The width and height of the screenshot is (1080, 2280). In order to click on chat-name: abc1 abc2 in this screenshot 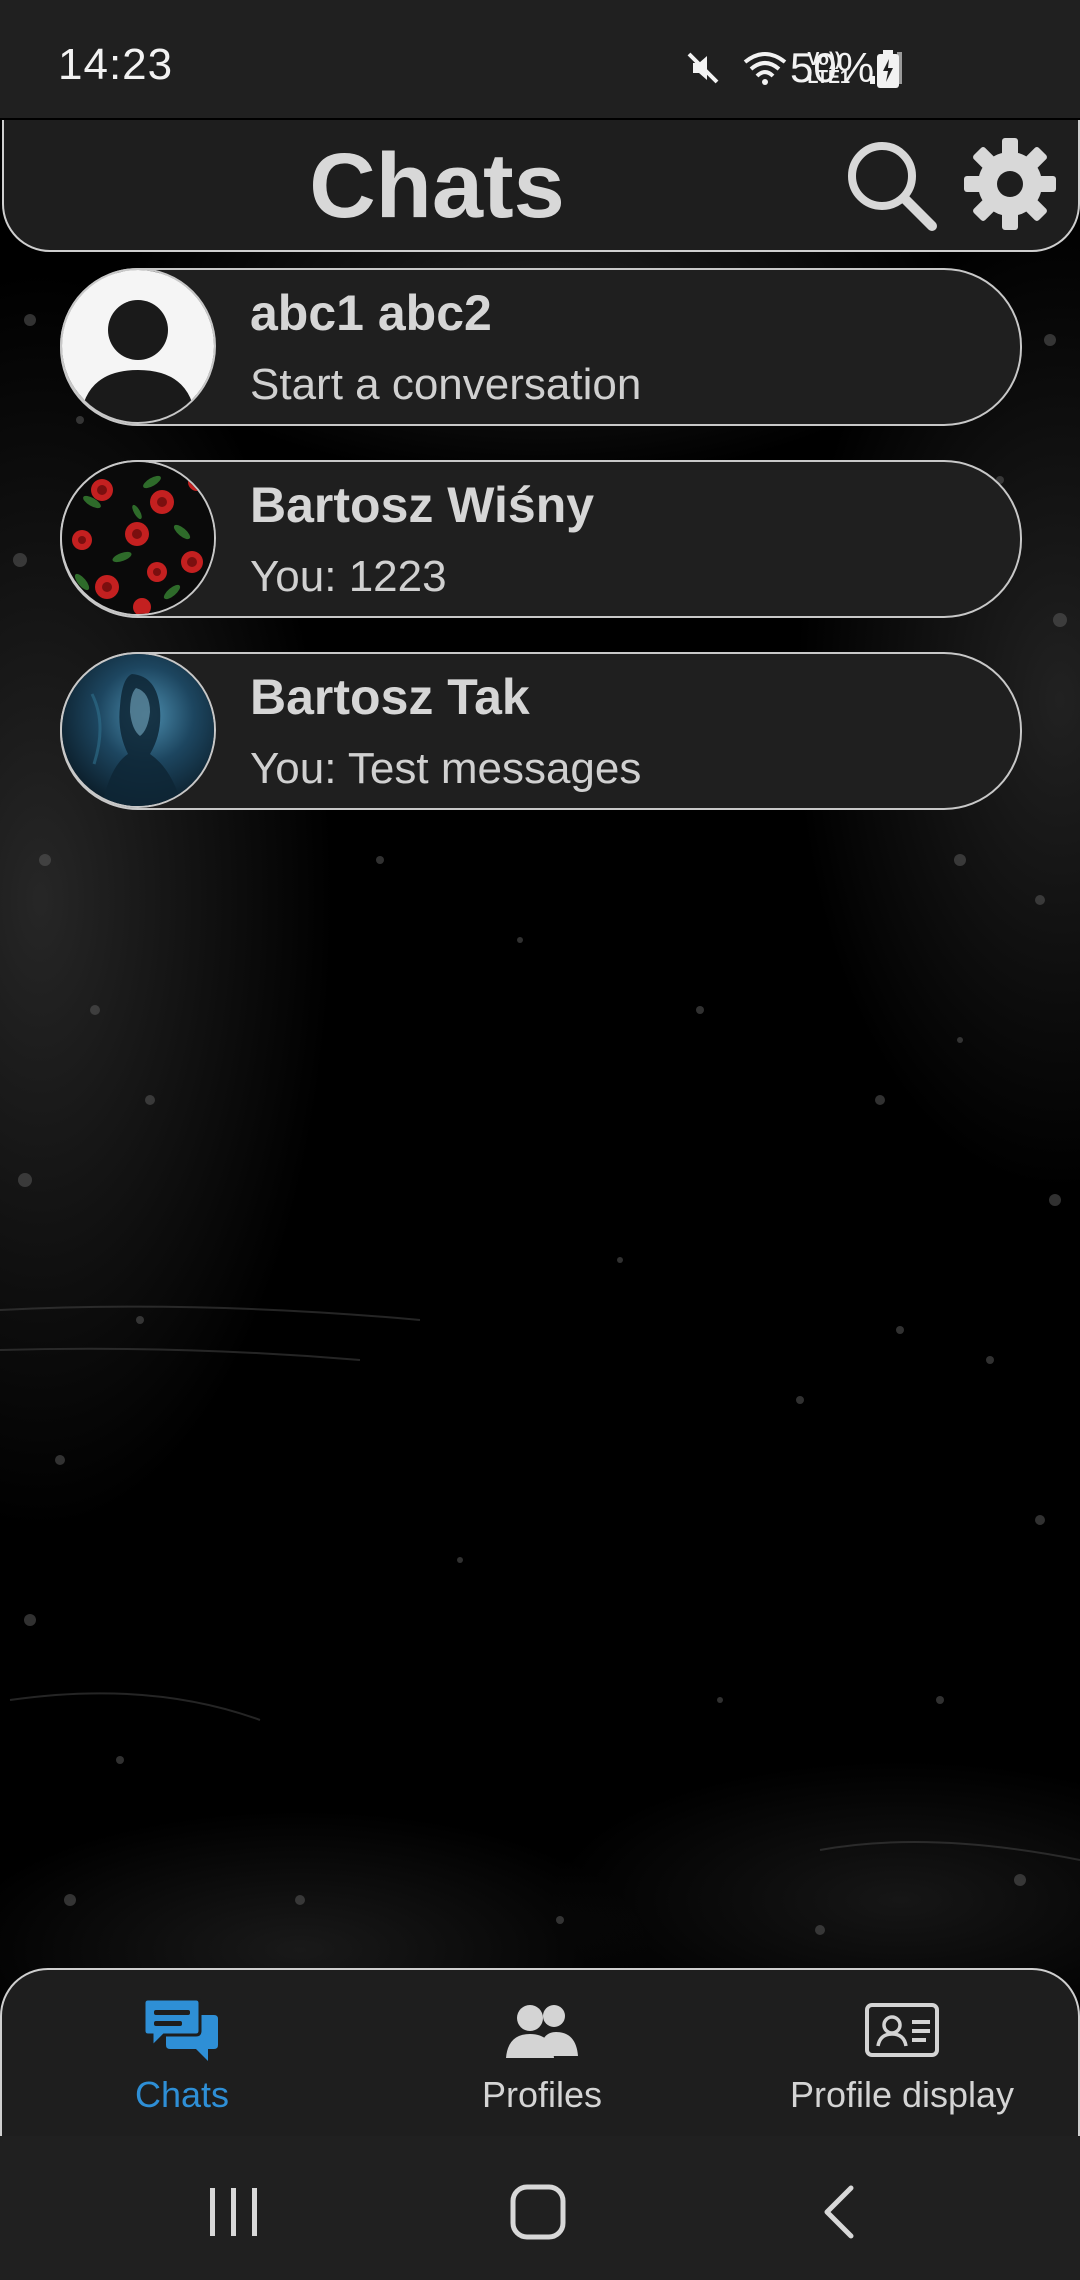, I will do `click(371, 313)`.